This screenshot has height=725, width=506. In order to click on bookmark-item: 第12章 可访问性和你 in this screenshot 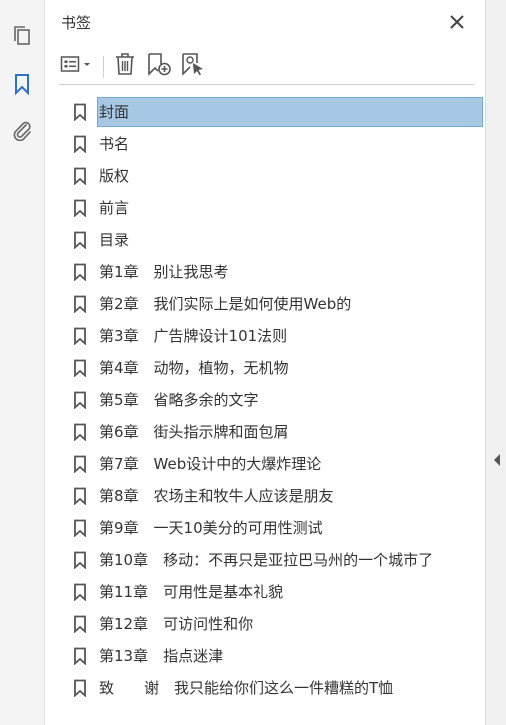, I will do `click(278, 624)`.